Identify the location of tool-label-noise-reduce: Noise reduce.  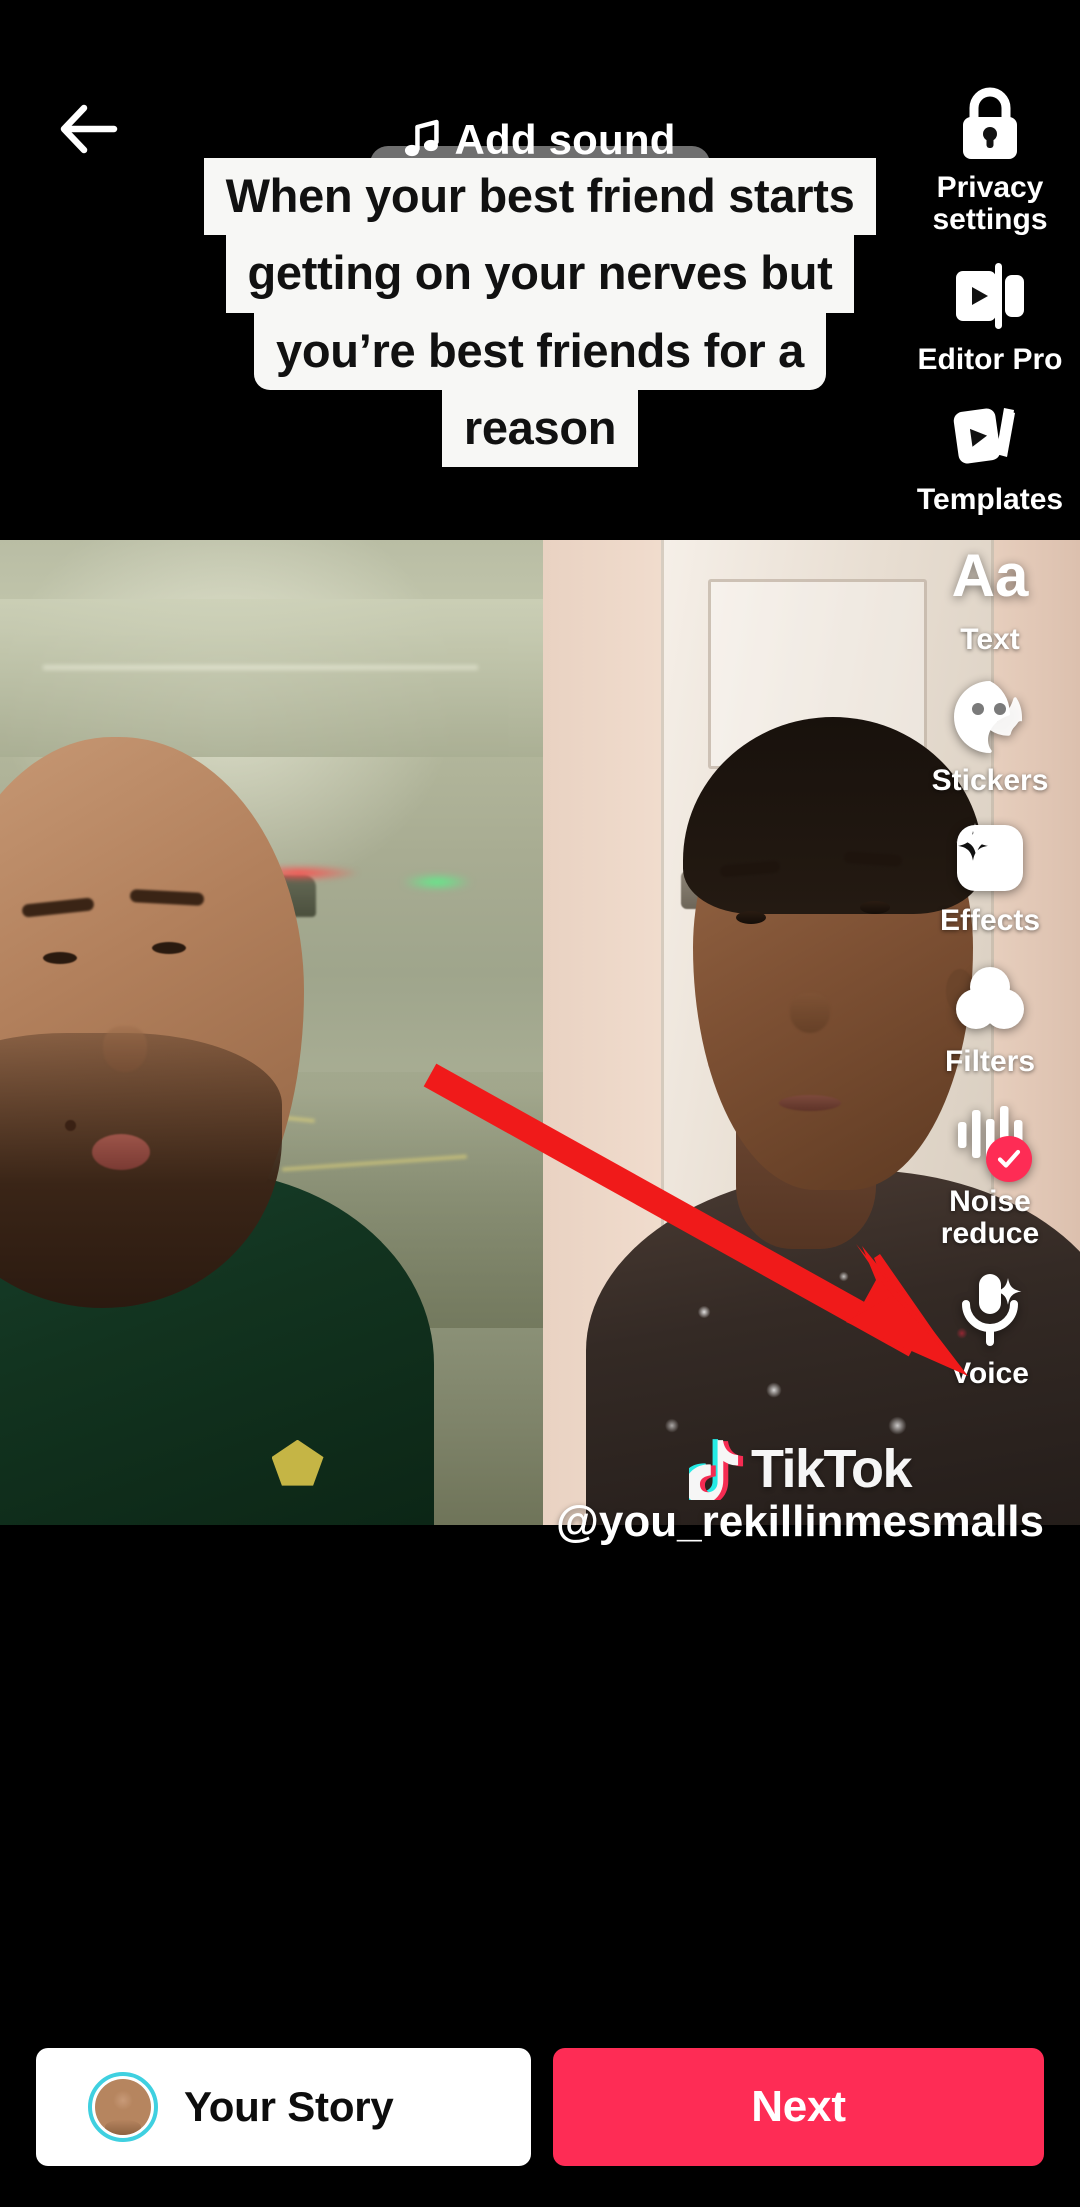
(990, 1218).